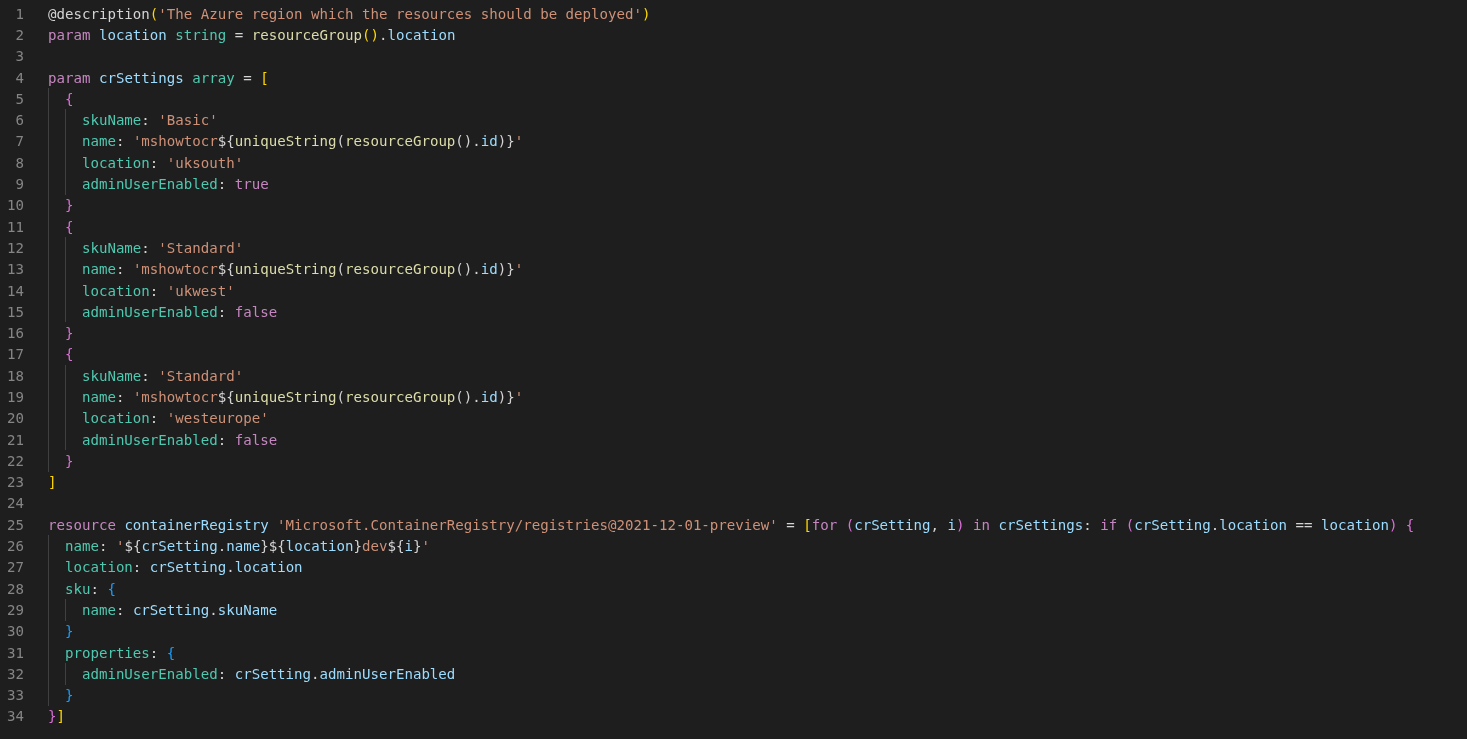 The image size is (1467, 739). I want to click on line-number: 16, so click(15, 333).